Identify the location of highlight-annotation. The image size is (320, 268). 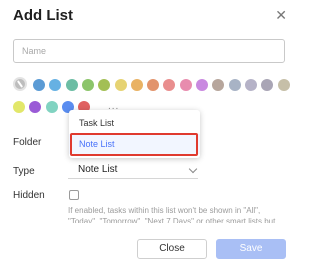
(134, 144).